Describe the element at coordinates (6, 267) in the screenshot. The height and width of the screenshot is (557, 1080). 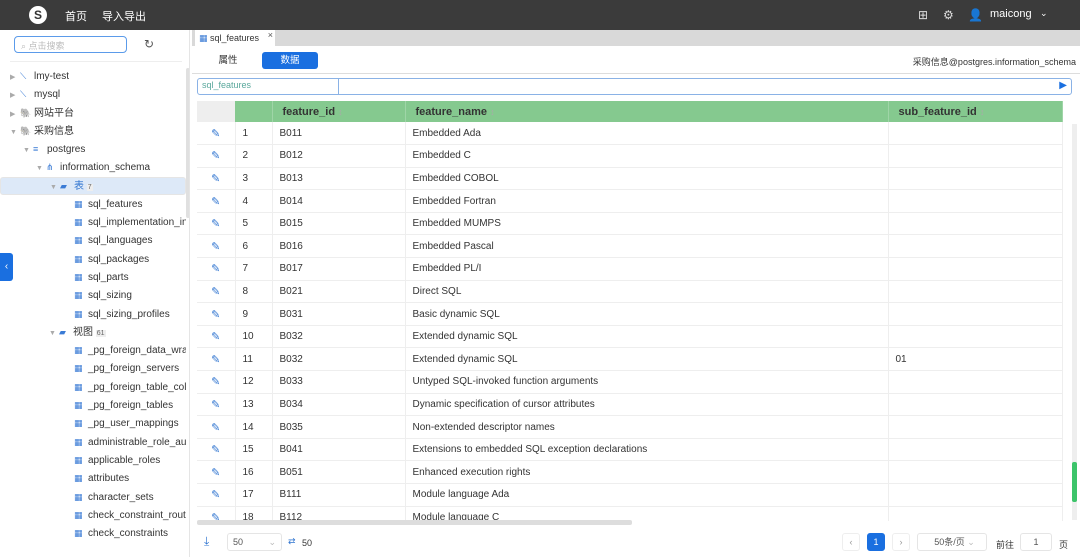
I see `collapse-sidebar-button: ‹` at that location.